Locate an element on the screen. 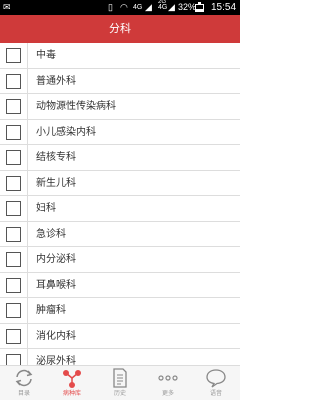 This screenshot has height=400, width=320. status-bar: ✉ ▯ ◠ 4G ◢ 4G 2G ◢ 32% 15:54 is located at coordinates (120, 7).